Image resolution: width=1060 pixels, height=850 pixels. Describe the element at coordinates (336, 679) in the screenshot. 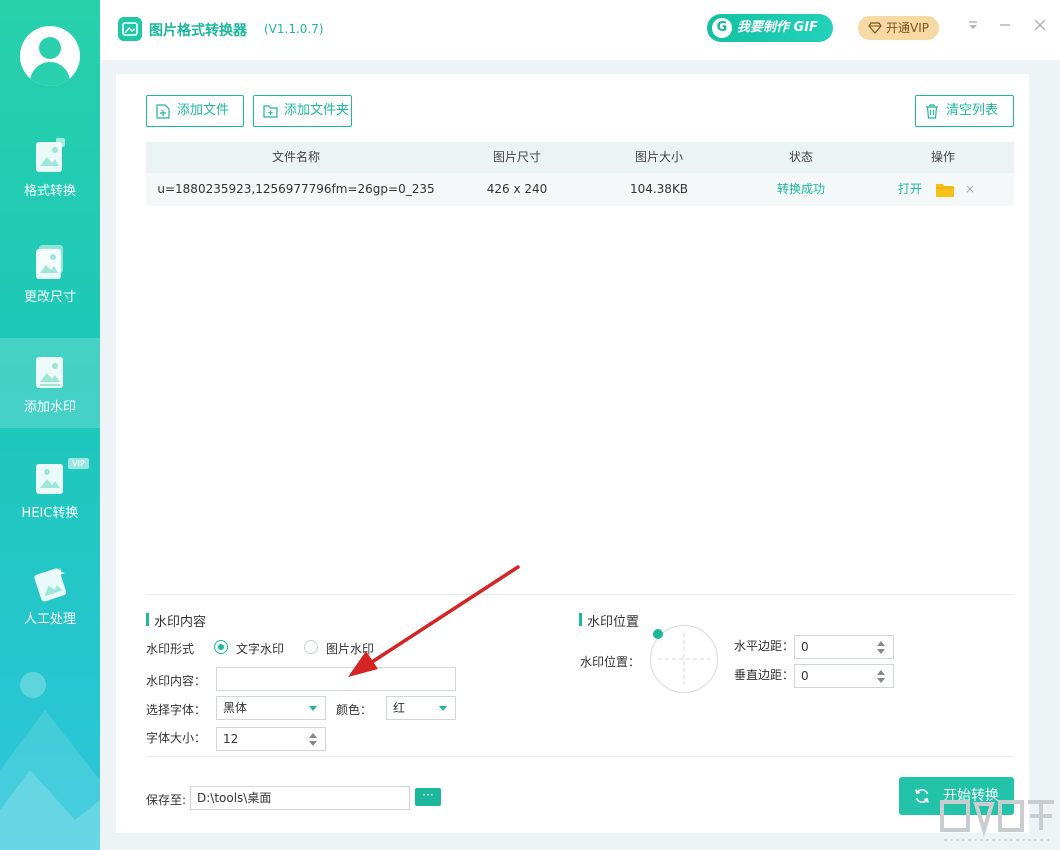

I see `watermark-text-input` at that location.